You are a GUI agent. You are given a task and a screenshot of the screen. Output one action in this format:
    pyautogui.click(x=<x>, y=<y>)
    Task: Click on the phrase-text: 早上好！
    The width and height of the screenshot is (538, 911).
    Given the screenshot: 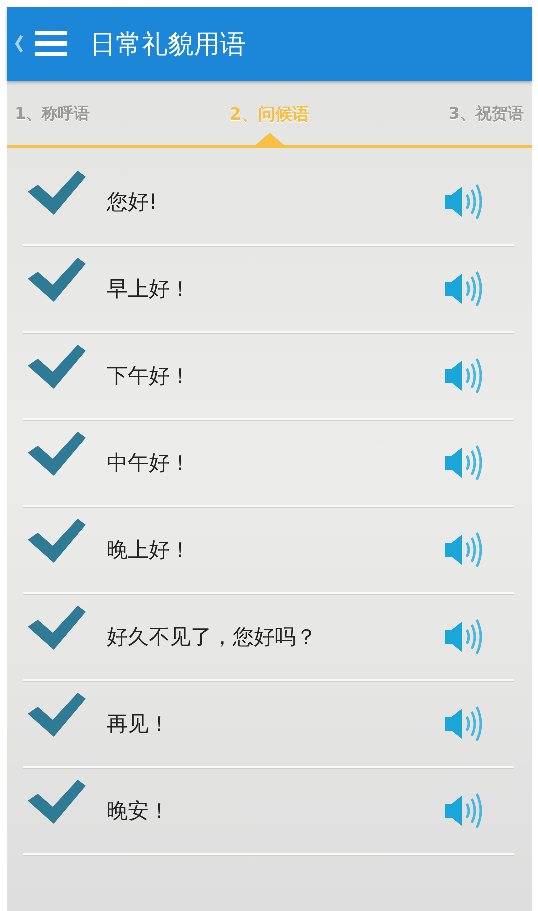 What is the action you would take?
    pyautogui.click(x=149, y=289)
    